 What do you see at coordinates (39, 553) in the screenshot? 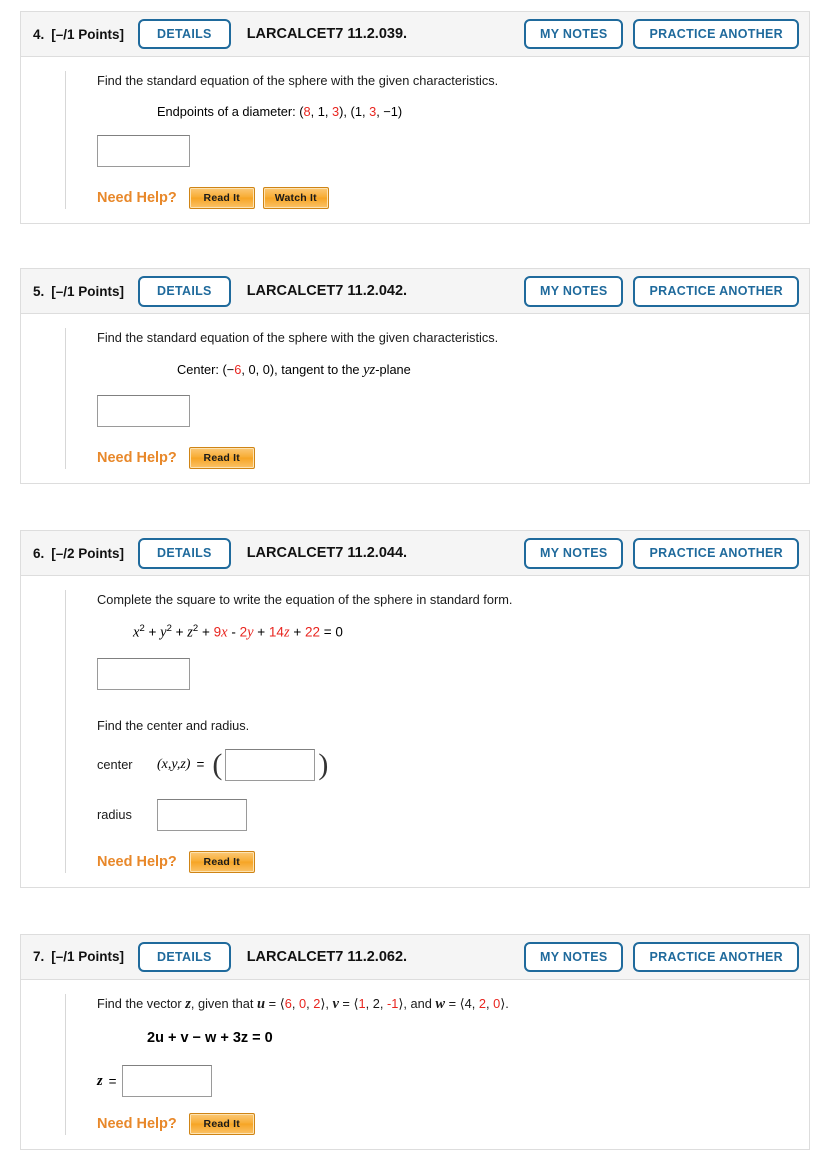
I see `question-number: 6.` at bounding box center [39, 553].